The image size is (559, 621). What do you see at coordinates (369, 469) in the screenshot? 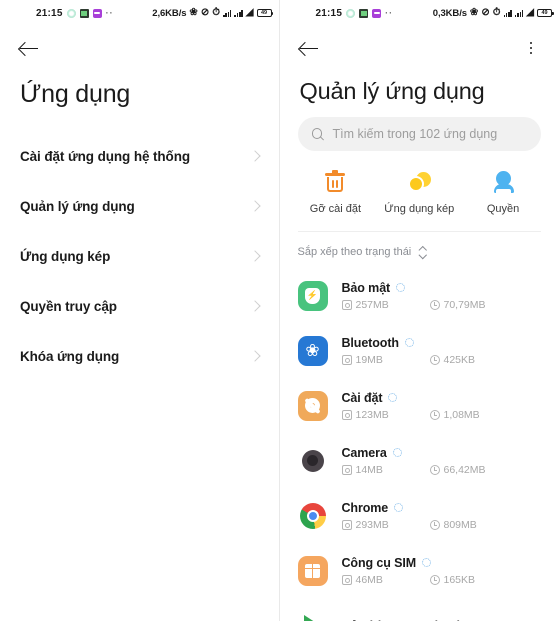
I see `app-size-value: 14MB` at bounding box center [369, 469].